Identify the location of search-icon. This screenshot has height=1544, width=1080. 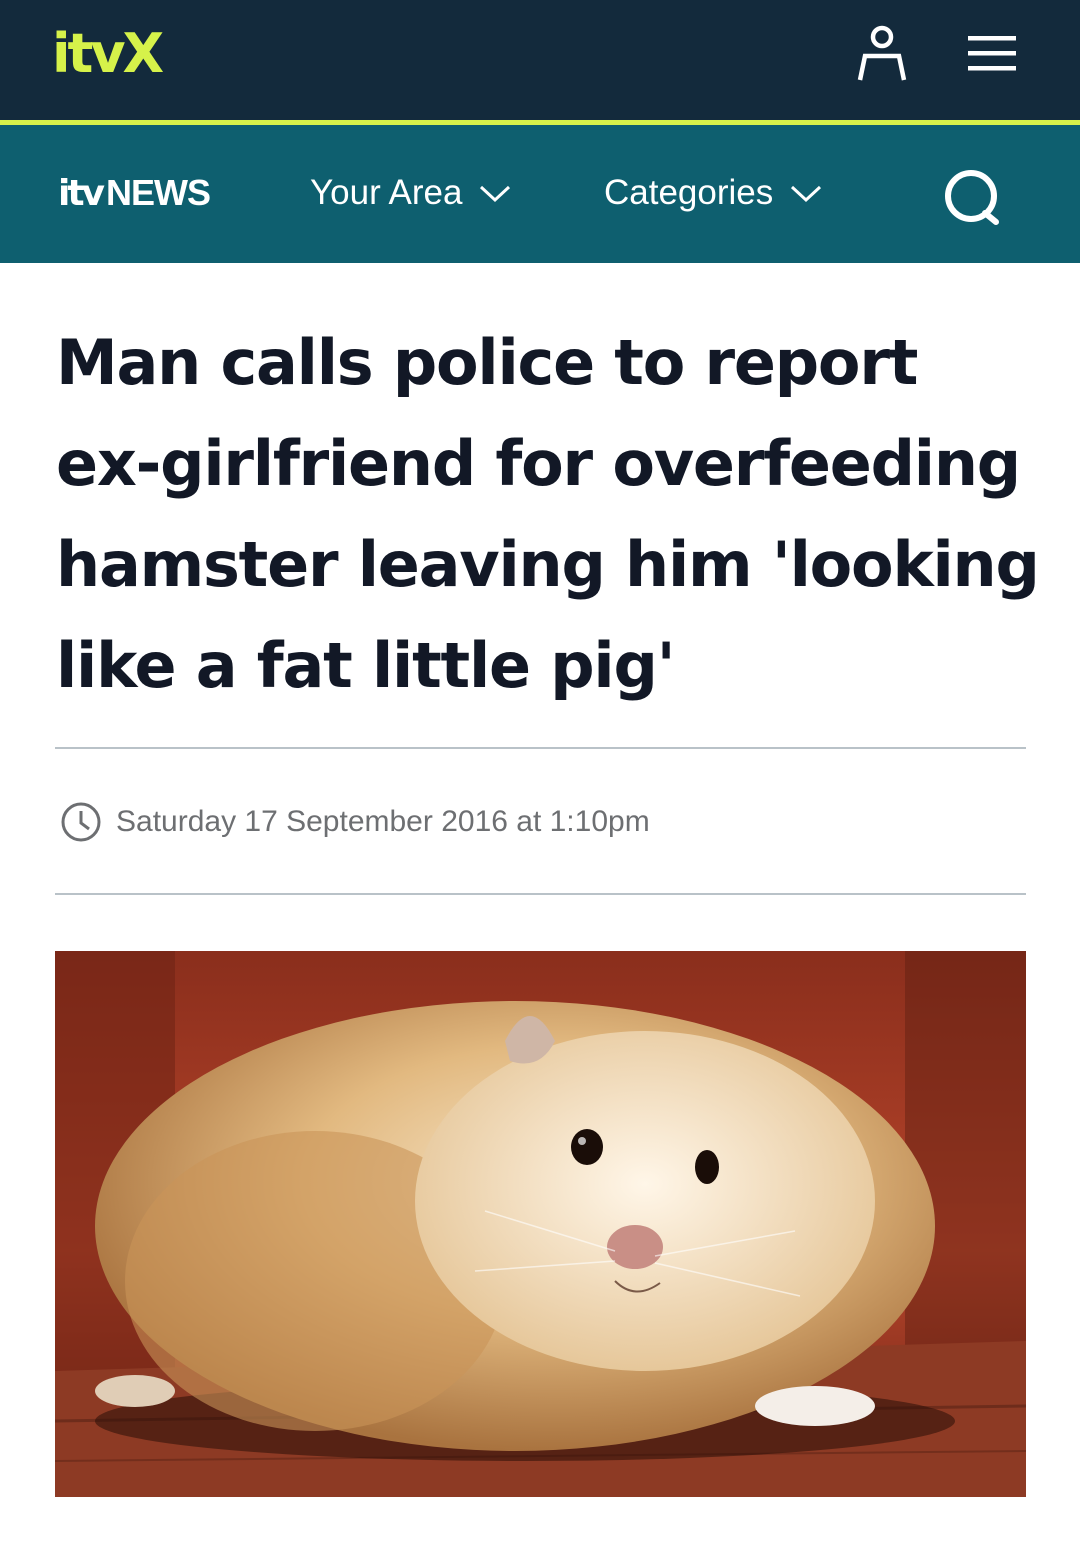
(972, 197).